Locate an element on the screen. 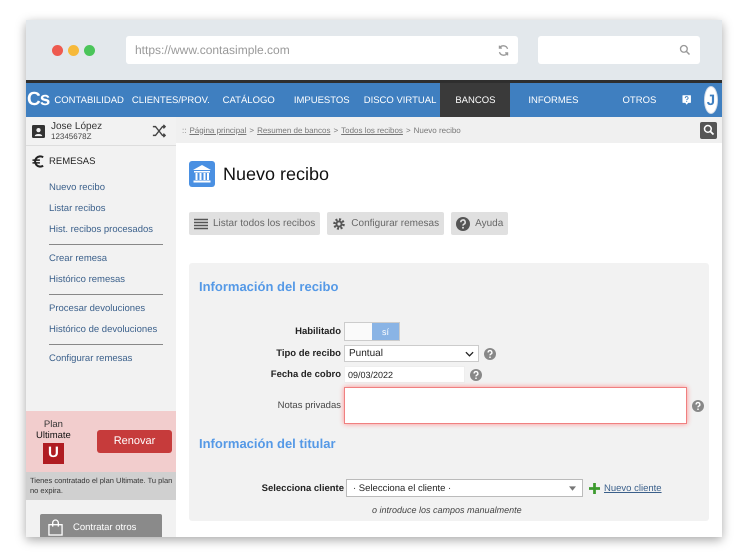  menu-link: Listar recibos is located at coordinates (106, 208).